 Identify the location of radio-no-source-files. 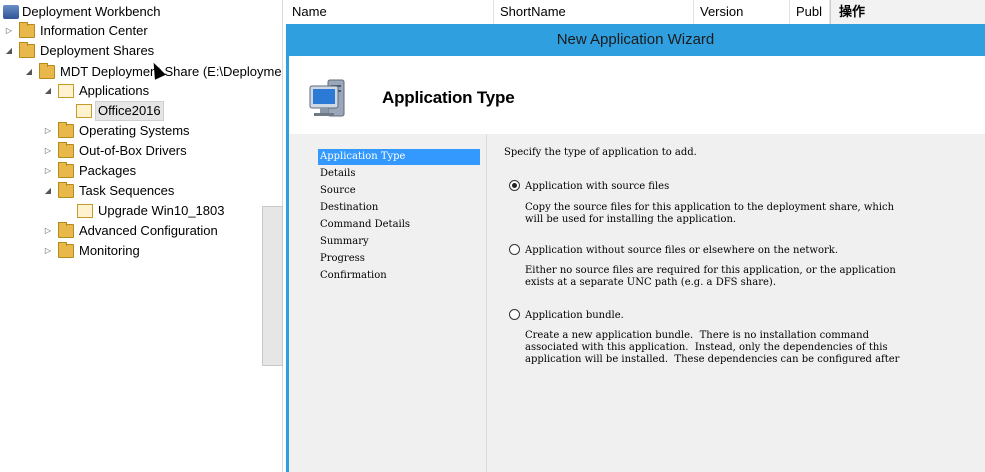
(514, 249).